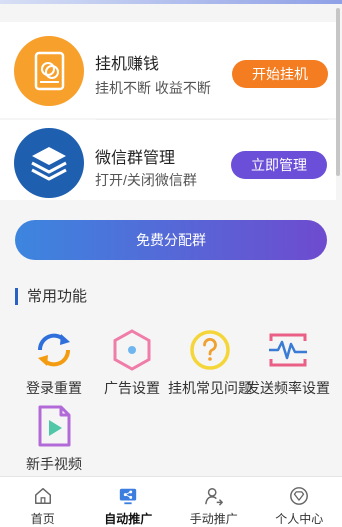 The image size is (342, 527). I want to click on bottom-tab-bar: 首页 自动推广 手动推广 个人中心, so click(171, 501).